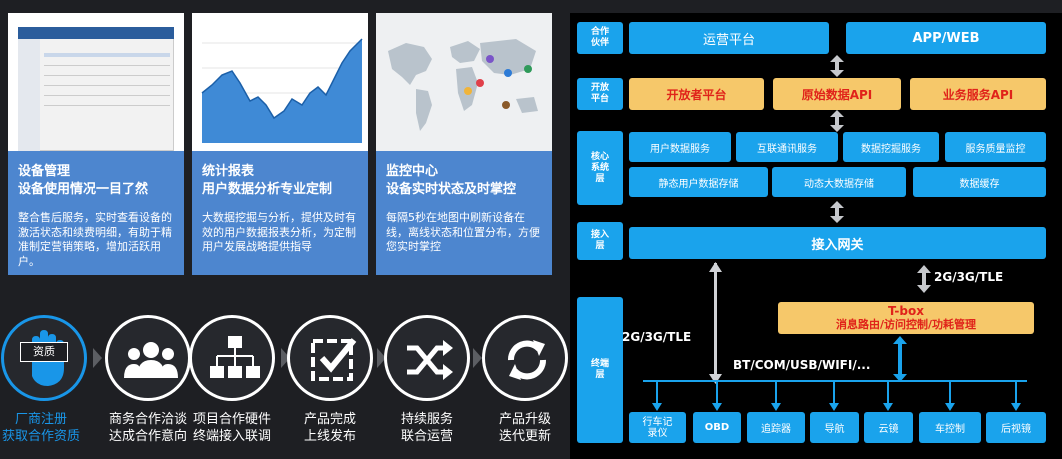  I want to click on step-integration, so click(232, 358).